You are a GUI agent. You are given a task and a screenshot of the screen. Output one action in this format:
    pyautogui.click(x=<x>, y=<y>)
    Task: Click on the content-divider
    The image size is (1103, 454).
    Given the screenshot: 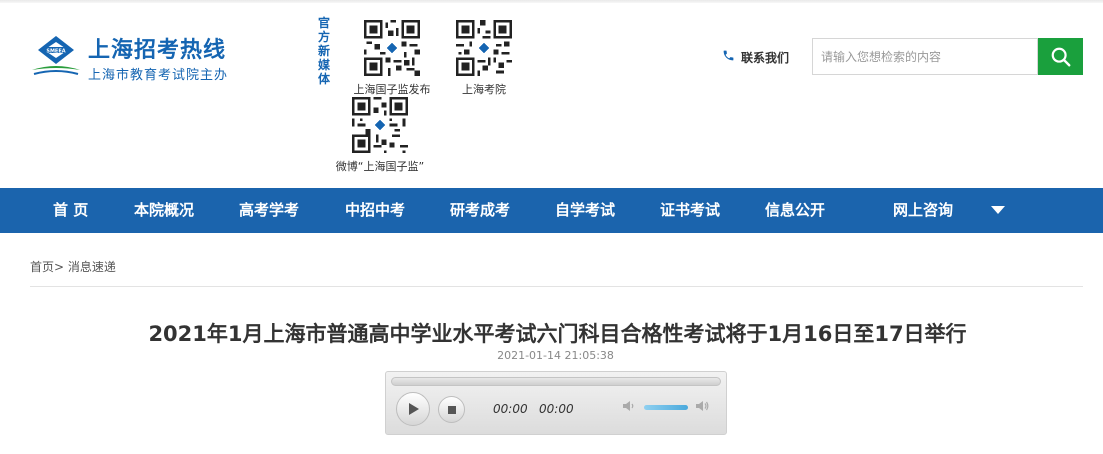 What is the action you would take?
    pyautogui.click(x=556, y=286)
    